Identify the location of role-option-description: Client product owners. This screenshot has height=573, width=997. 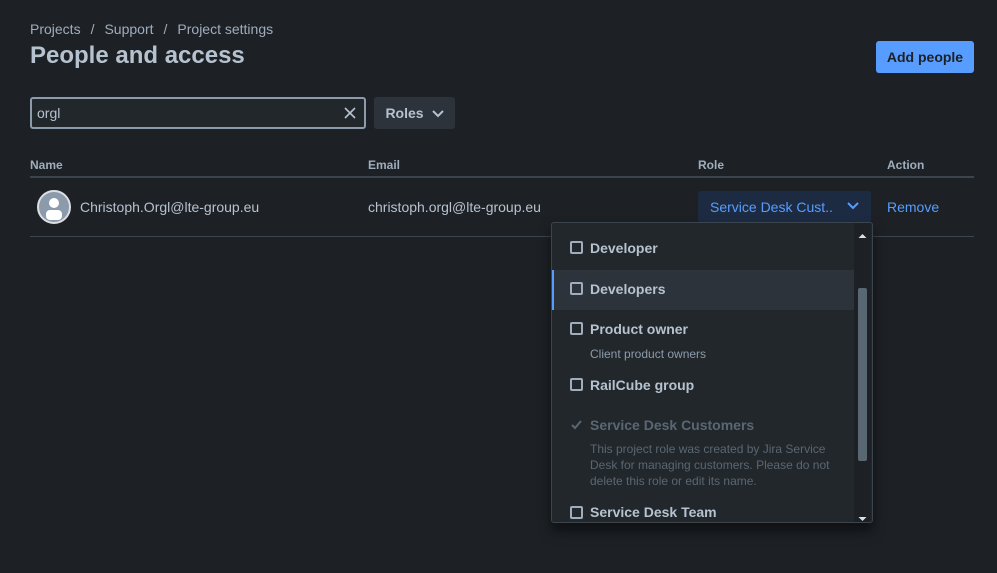
(648, 354).